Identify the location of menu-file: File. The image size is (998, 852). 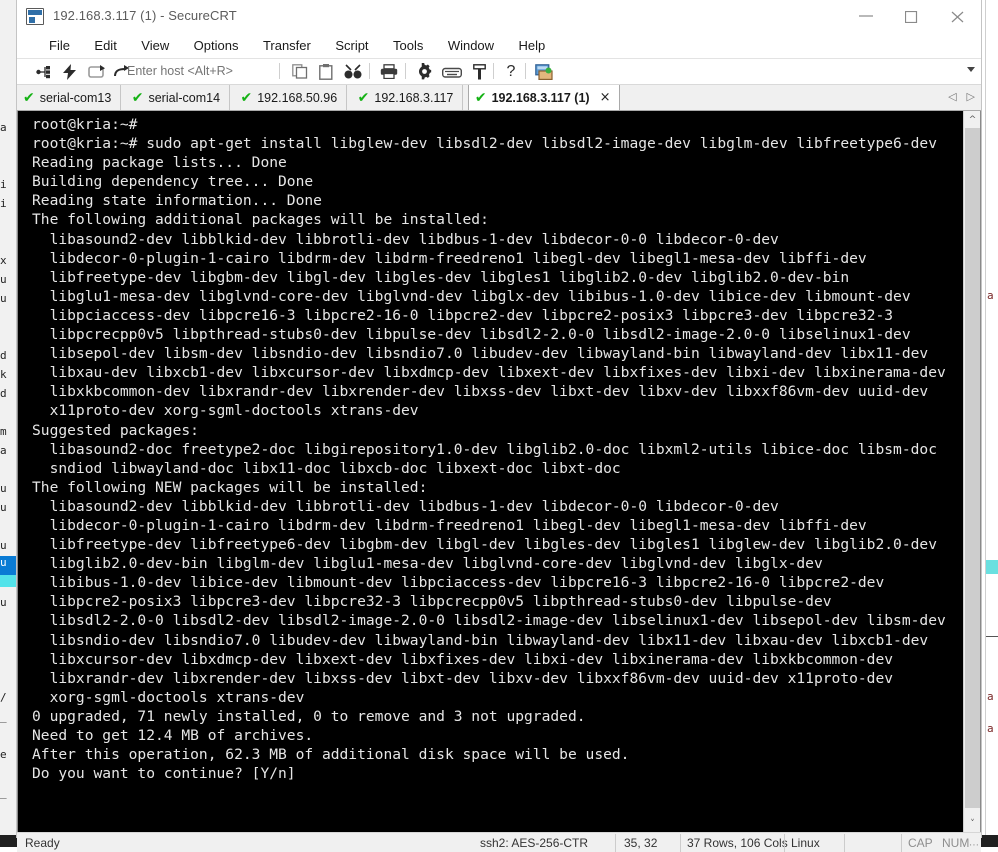
(59, 44).